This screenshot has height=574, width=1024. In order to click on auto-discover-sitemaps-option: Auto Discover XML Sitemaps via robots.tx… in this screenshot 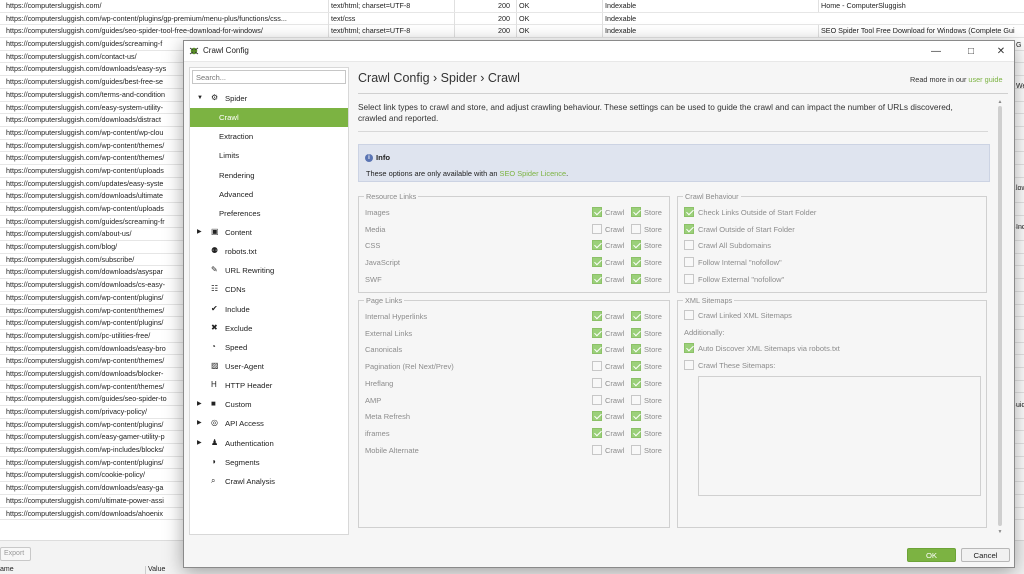, I will do `click(829, 349)`.